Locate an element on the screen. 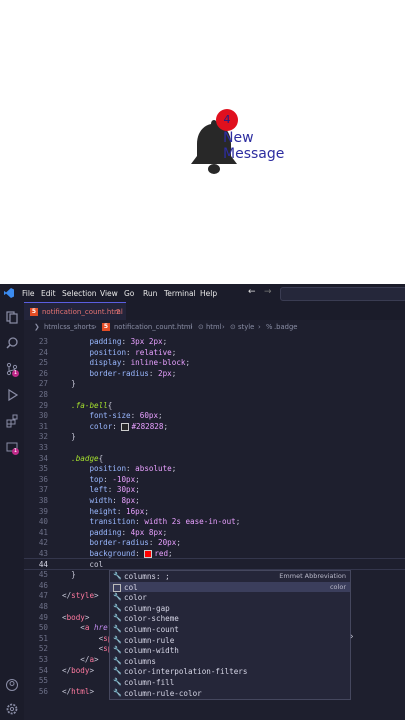 Image resolution: width=405 pixels, height=720 pixels. code-line: height: 16px; is located at coordinates (119, 511).